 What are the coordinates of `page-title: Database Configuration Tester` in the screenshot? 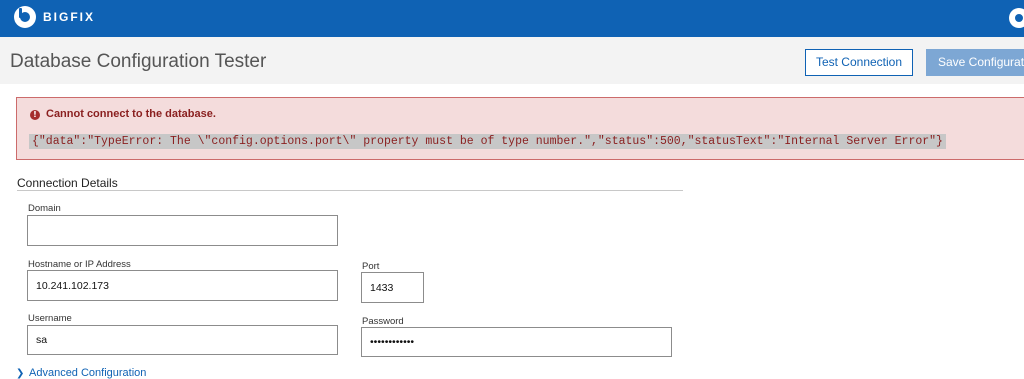 It's located at (138, 61).